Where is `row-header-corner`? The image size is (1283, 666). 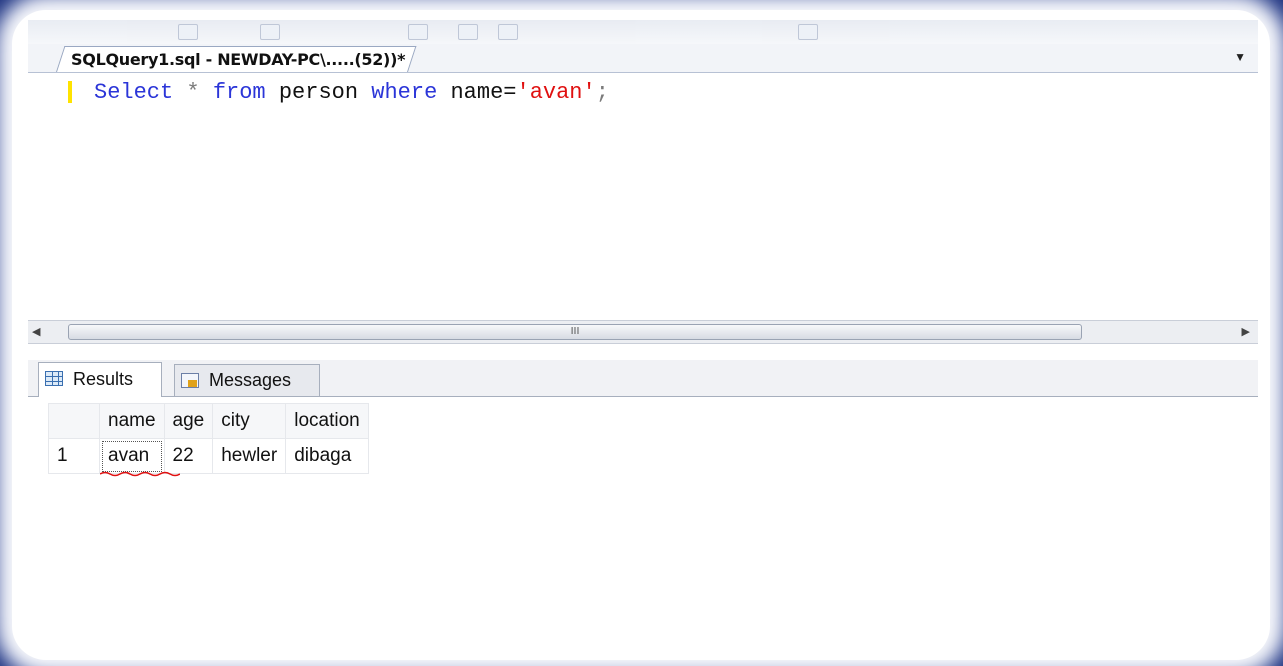
row-header-corner is located at coordinates (74, 421).